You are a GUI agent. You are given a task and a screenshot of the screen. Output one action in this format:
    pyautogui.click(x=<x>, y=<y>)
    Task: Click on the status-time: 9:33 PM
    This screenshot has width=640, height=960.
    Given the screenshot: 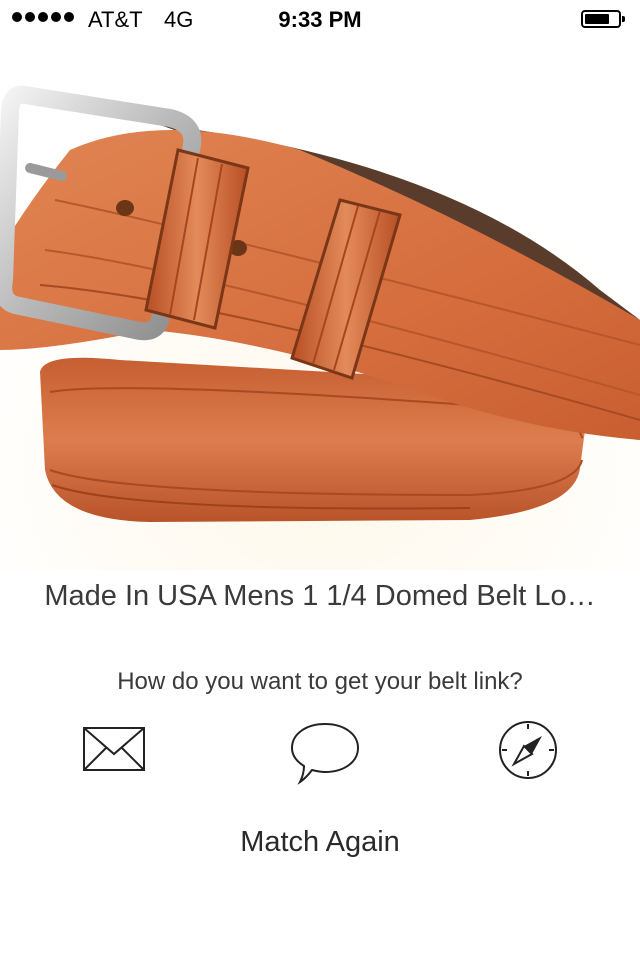 What is the action you would take?
    pyautogui.click(x=320, y=19)
    